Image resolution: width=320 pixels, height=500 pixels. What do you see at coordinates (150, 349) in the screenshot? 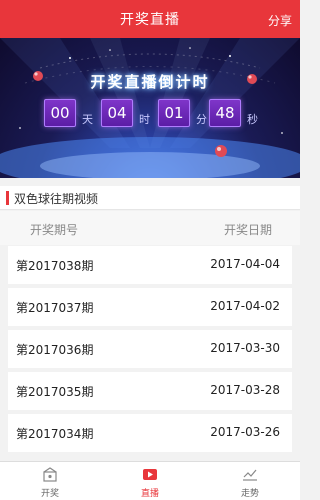
I see `table-row: 第2017036期 2017-03-30` at bounding box center [150, 349].